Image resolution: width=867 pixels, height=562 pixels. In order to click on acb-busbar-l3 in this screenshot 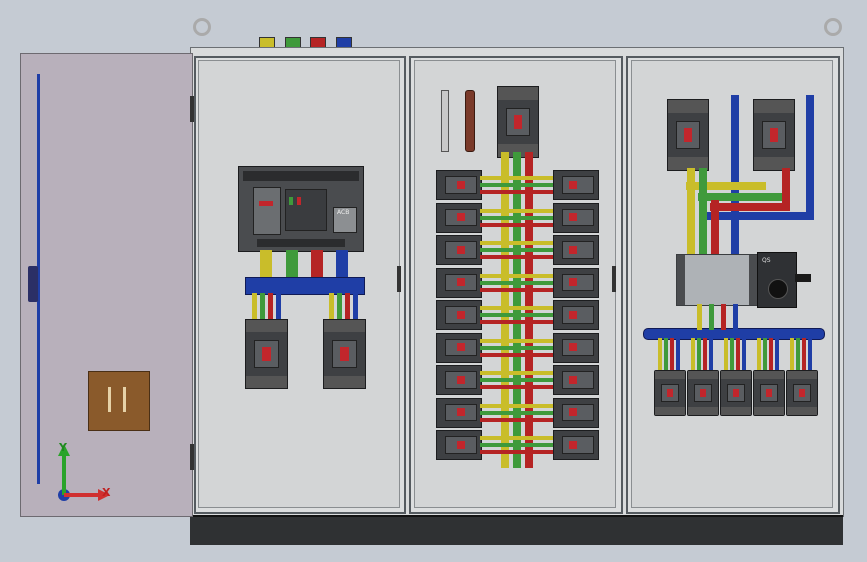, I will do `click(317, 264)`.